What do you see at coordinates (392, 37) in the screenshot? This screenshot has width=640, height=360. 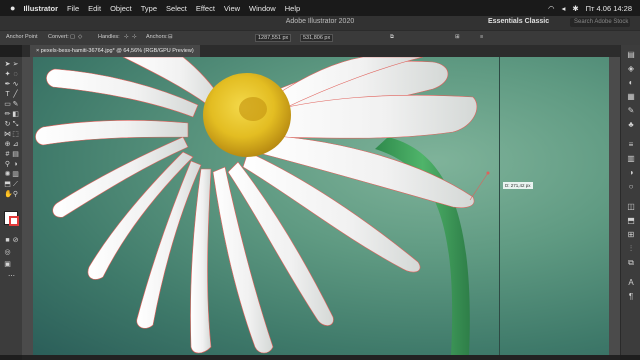 I see `align-icon: ⧉` at bounding box center [392, 37].